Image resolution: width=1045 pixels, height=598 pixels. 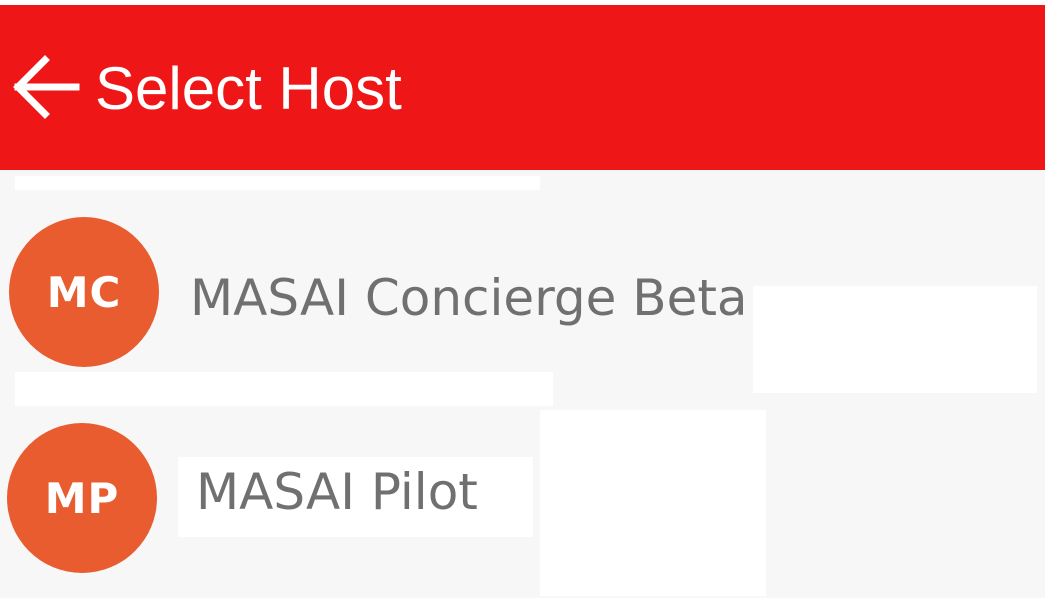 I want to click on host-name: MASAI Concierge Beta, so click(x=469, y=298).